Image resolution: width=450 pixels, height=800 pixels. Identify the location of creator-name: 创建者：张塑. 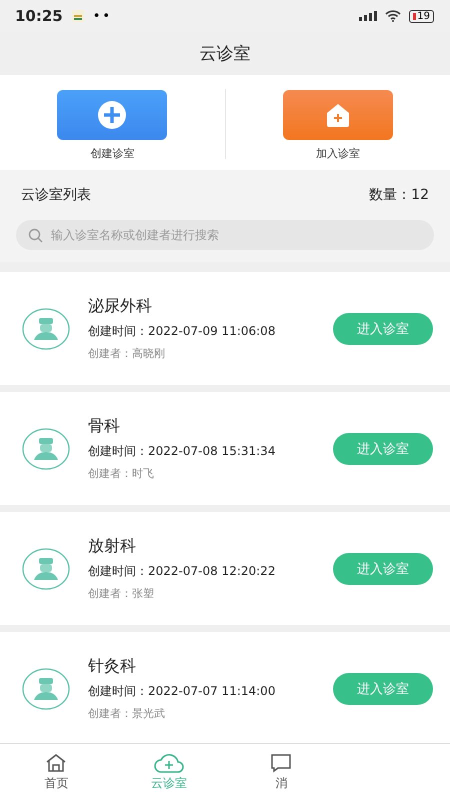
(121, 593).